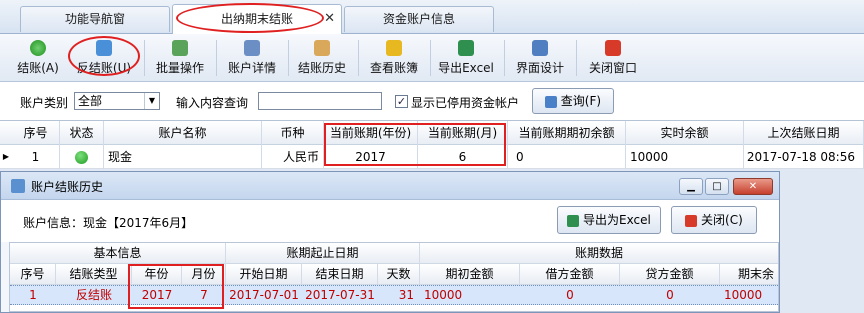 This screenshot has height=313, width=864. What do you see at coordinates (18, 186) in the screenshot?
I see `app-icon` at bounding box center [18, 186].